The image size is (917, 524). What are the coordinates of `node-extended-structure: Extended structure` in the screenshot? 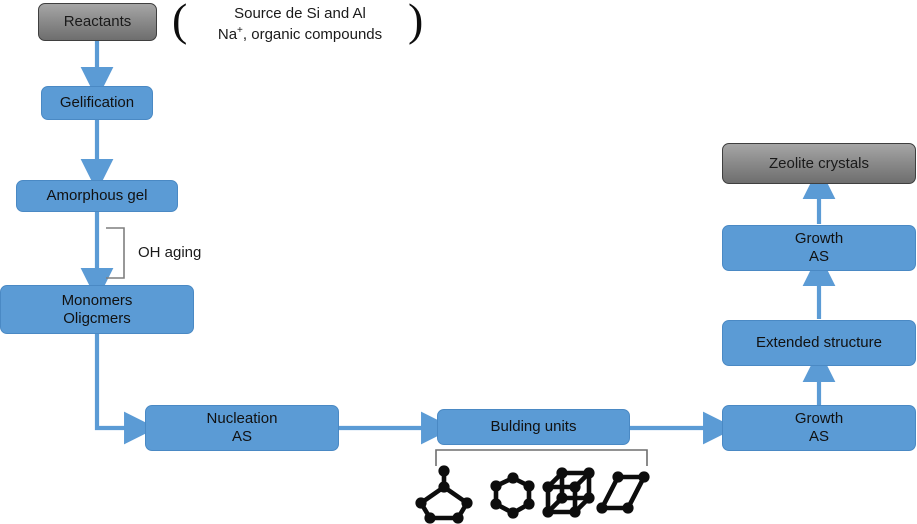 It's located at (819, 343).